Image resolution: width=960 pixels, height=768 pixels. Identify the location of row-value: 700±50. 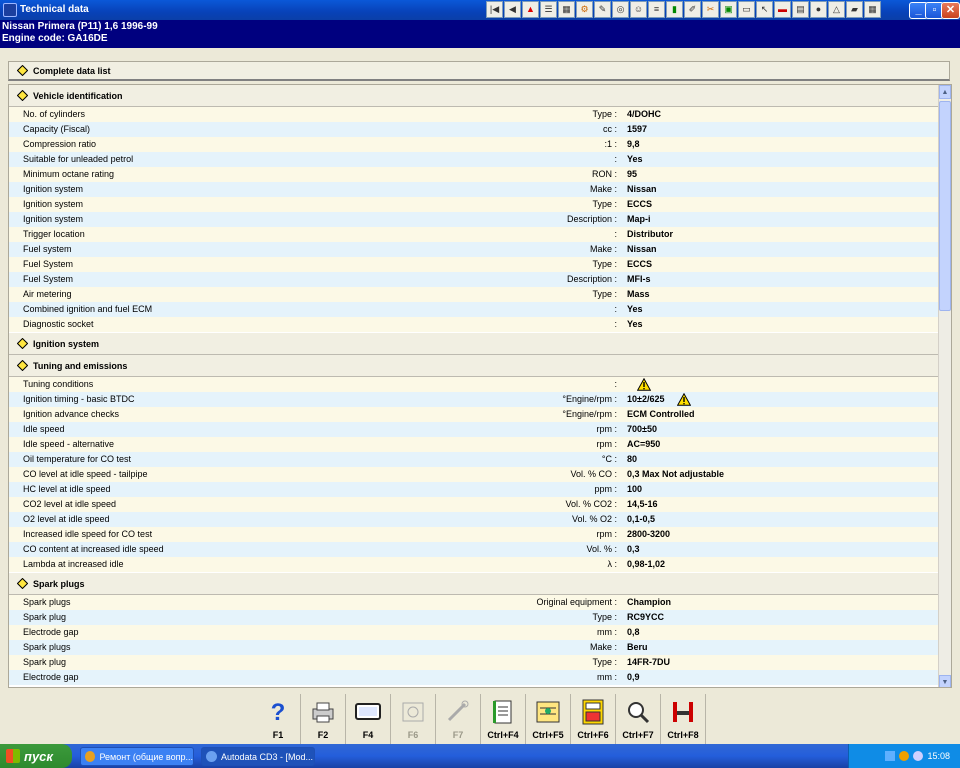
(642, 429).